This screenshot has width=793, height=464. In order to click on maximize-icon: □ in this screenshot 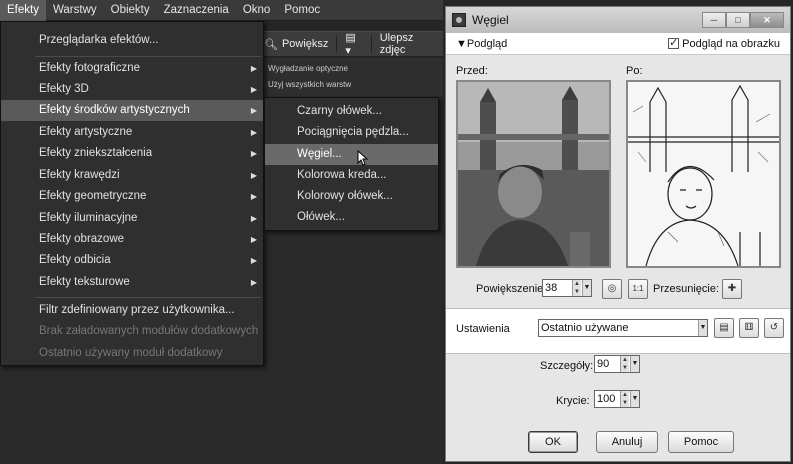, I will do `click(738, 20)`.